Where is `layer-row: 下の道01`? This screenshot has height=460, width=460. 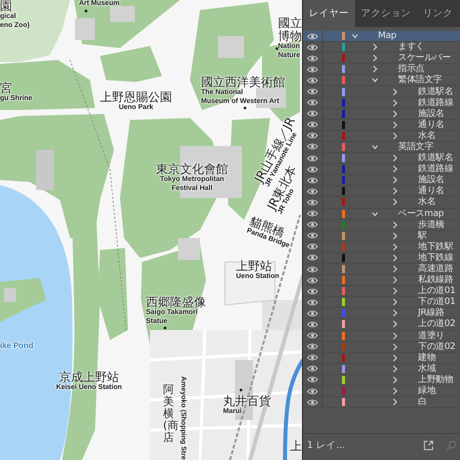 layer-row: 下の道01 is located at coordinates (381, 302).